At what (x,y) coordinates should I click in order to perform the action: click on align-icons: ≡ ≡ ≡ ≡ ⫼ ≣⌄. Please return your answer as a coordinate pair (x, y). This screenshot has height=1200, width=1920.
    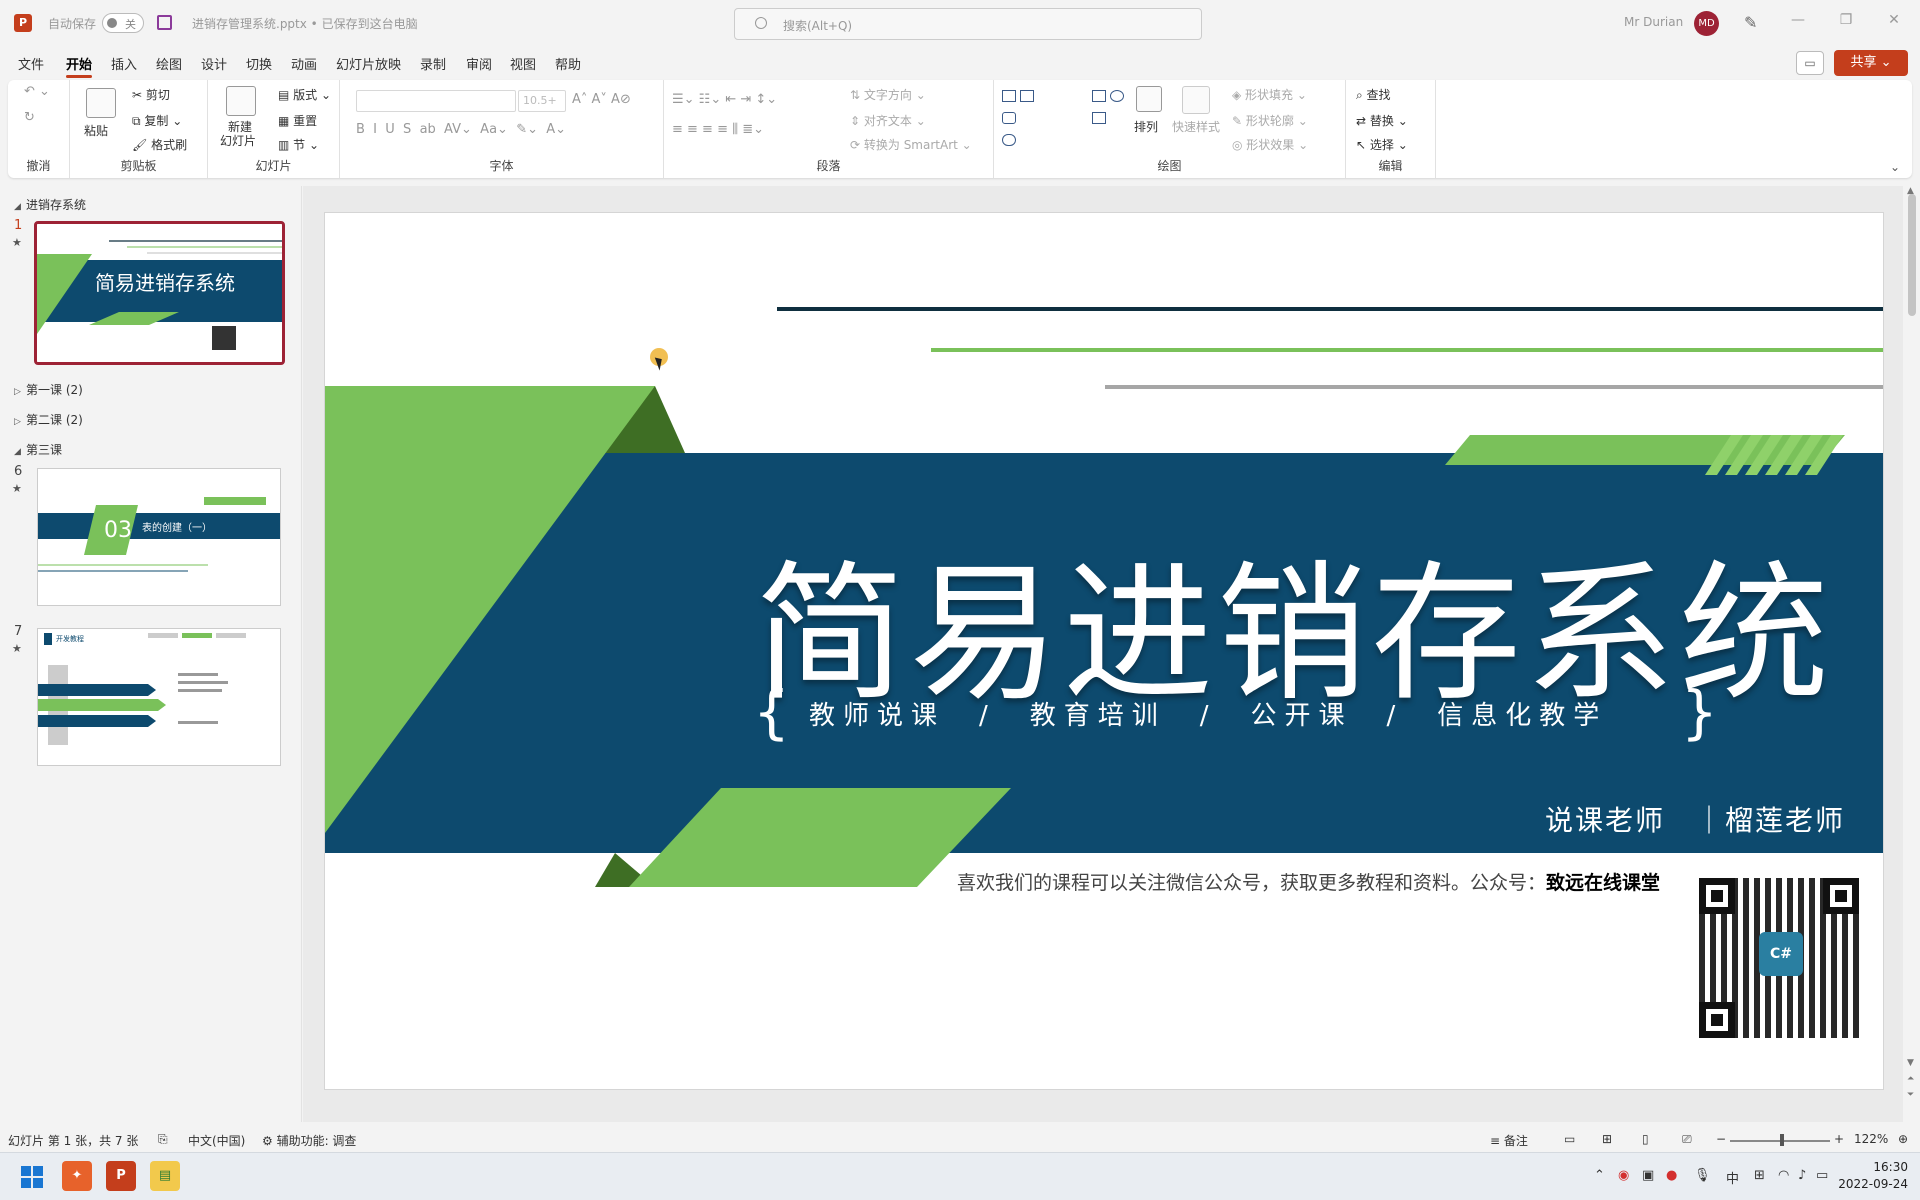
    Looking at the image, I should click on (718, 129).